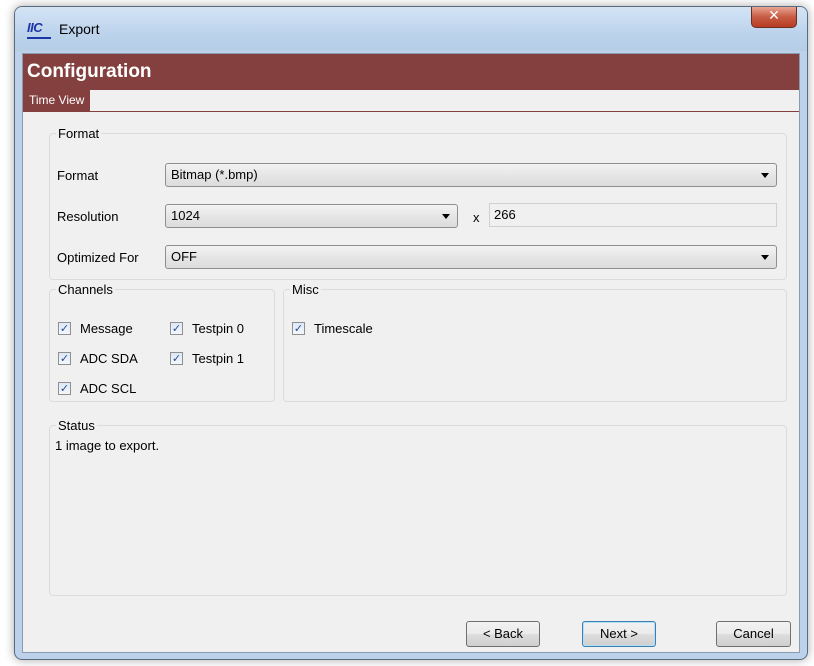  Describe the element at coordinates (79, 133) in the screenshot. I see `format-group-legend: Format` at that location.